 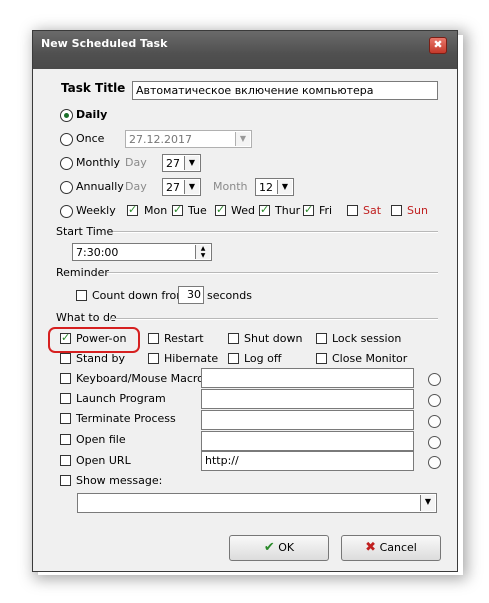 What do you see at coordinates (104, 43) in the screenshot?
I see `window-title: New Scheduled Task` at bounding box center [104, 43].